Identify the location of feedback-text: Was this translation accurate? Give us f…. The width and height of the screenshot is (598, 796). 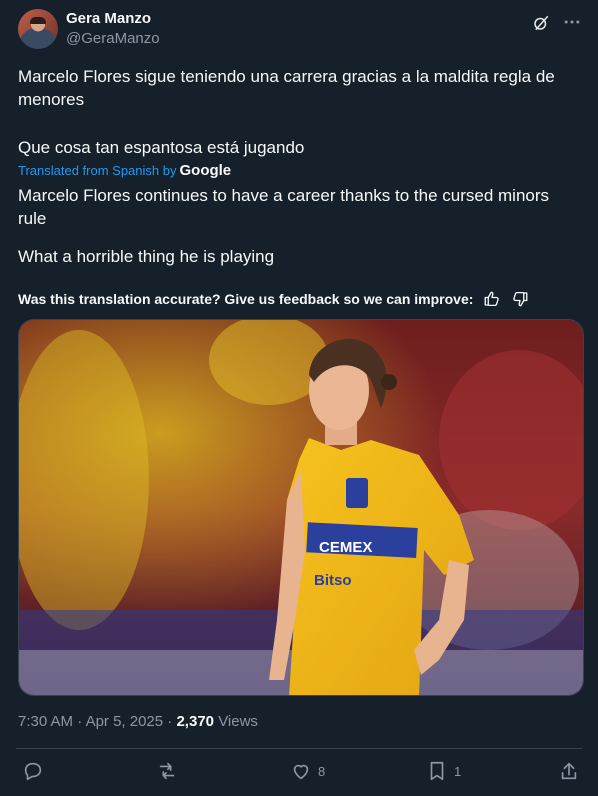
(246, 299).